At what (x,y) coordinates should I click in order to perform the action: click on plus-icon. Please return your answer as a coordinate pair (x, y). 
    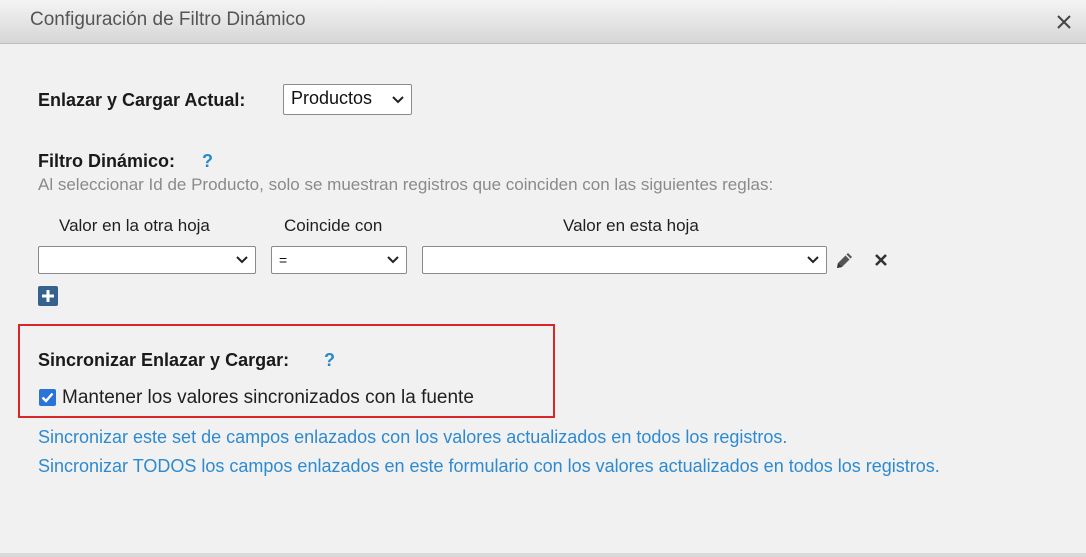
    Looking at the image, I should click on (48, 296).